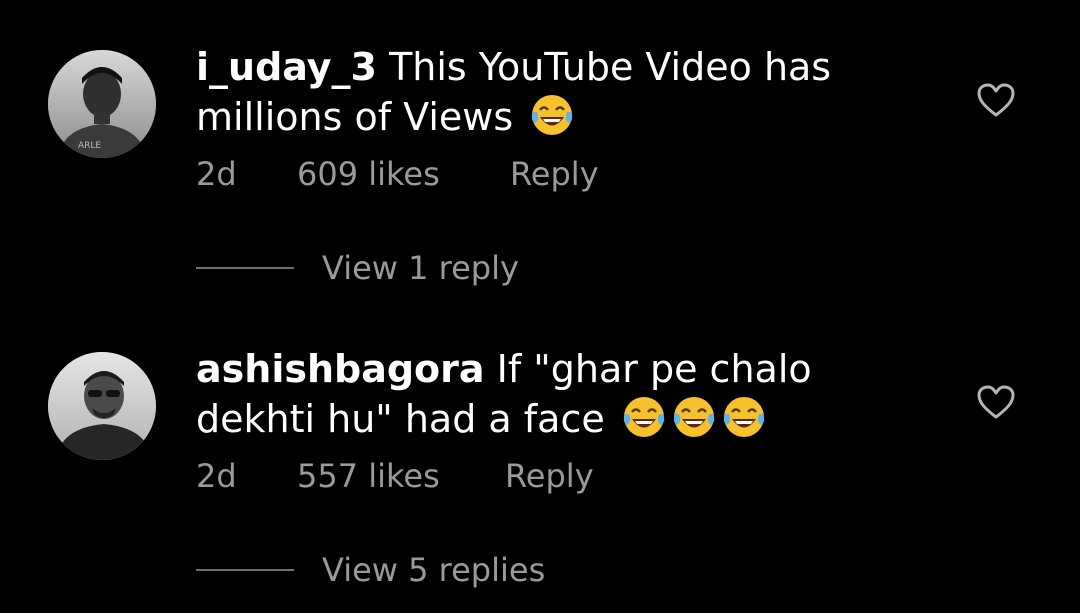 This screenshot has width=1080, height=613. Describe the element at coordinates (368, 476) in the screenshot. I see `likes-count: 557 likes` at that location.